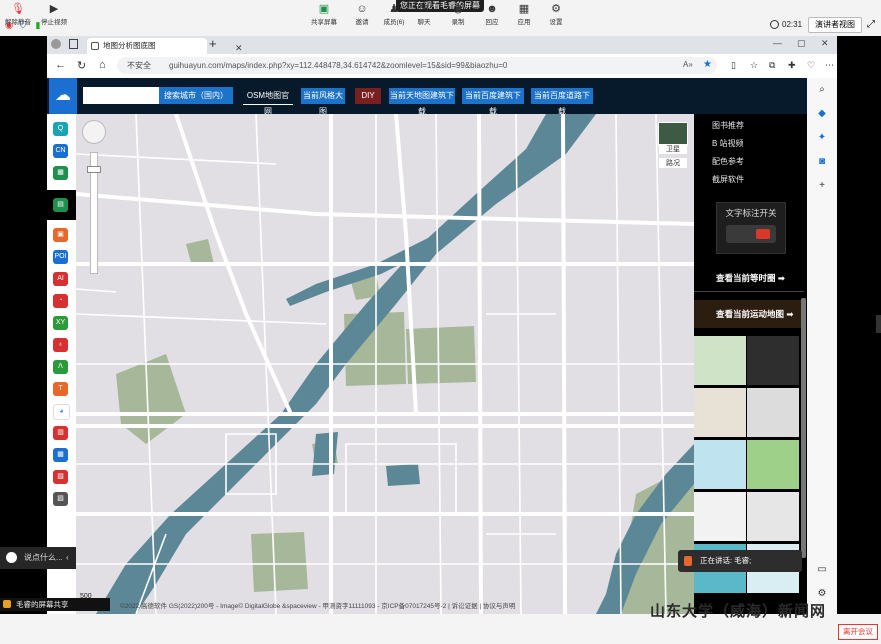 This screenshot has width=881, height=644. I want to click on link-book-recommend: 图书推荐, so click(728, 125).